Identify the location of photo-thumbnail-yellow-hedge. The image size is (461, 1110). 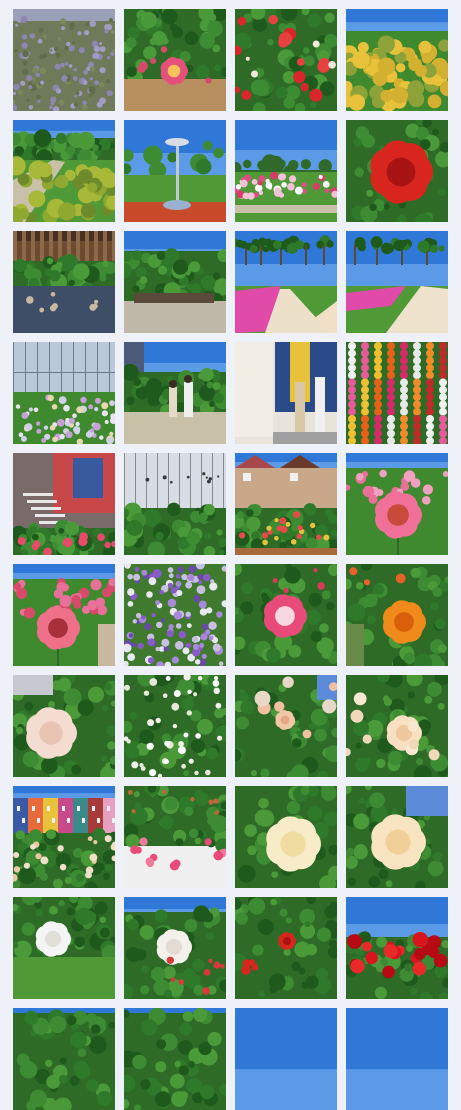
(397, 60).